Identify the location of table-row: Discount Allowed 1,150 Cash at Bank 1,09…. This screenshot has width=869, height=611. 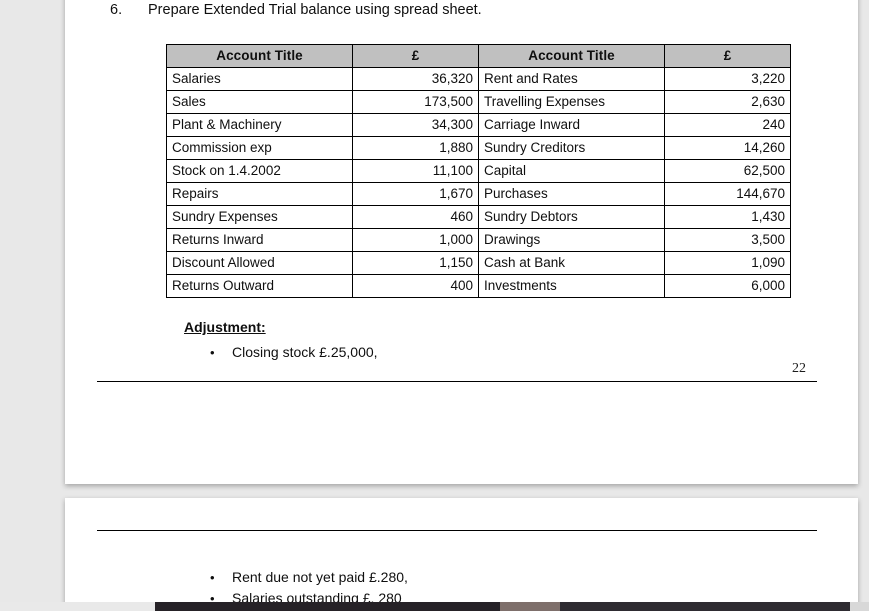
(478, 263).